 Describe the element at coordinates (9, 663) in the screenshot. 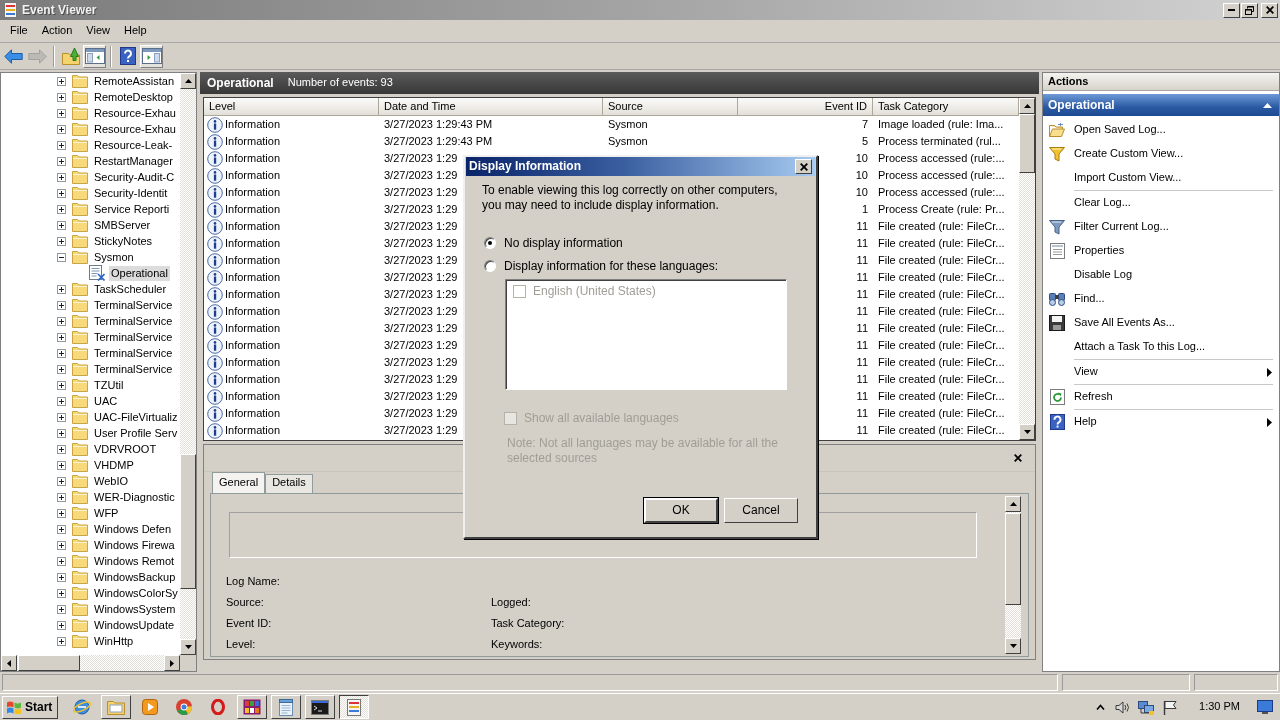

I see `scroll-left-button` at that location.